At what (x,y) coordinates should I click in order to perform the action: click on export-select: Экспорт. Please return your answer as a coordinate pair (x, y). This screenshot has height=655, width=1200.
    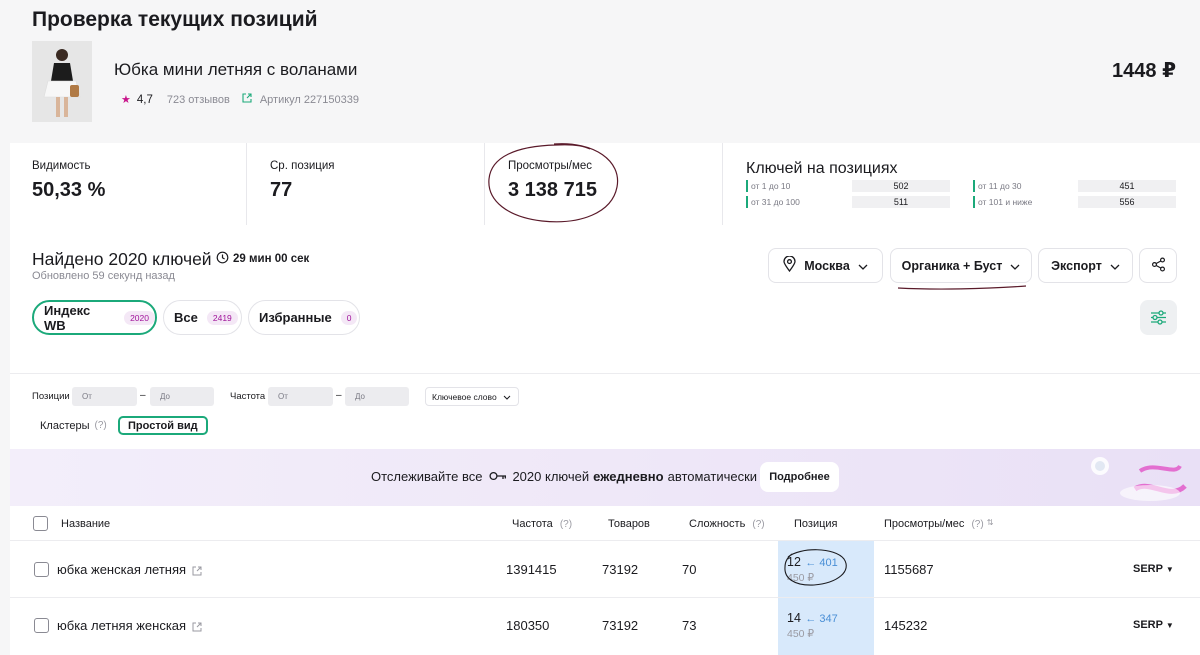
    Looking at the image, I should click on (1085, 265).